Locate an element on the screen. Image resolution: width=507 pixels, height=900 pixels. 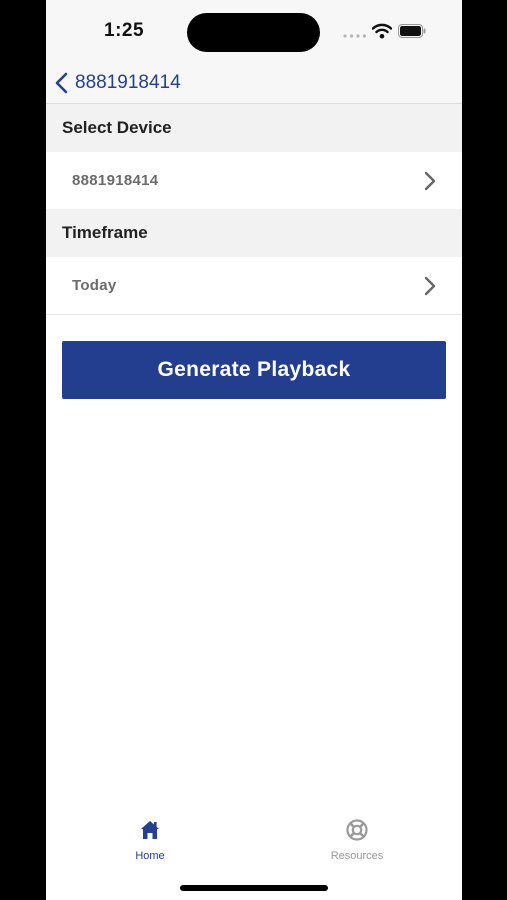
divider is located at coordinates (254, 314).